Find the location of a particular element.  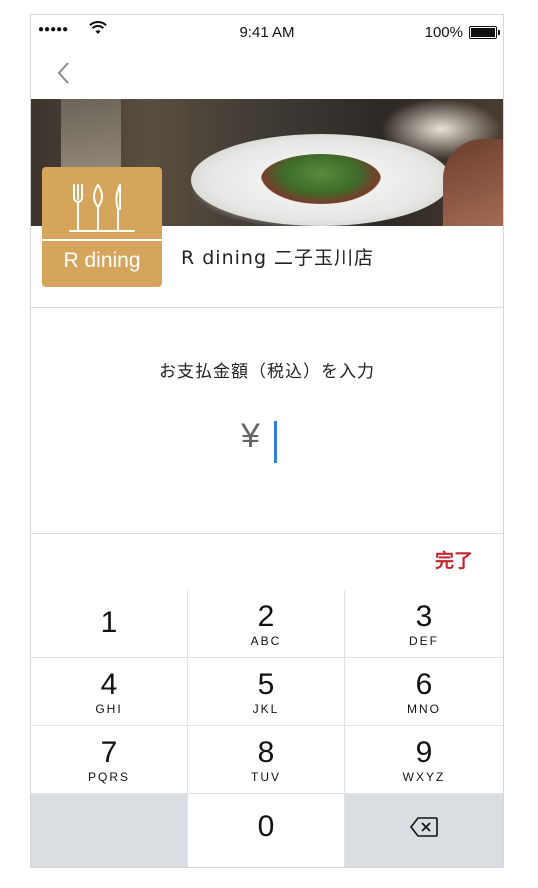

text-caret is located at coordinates (275, 442).